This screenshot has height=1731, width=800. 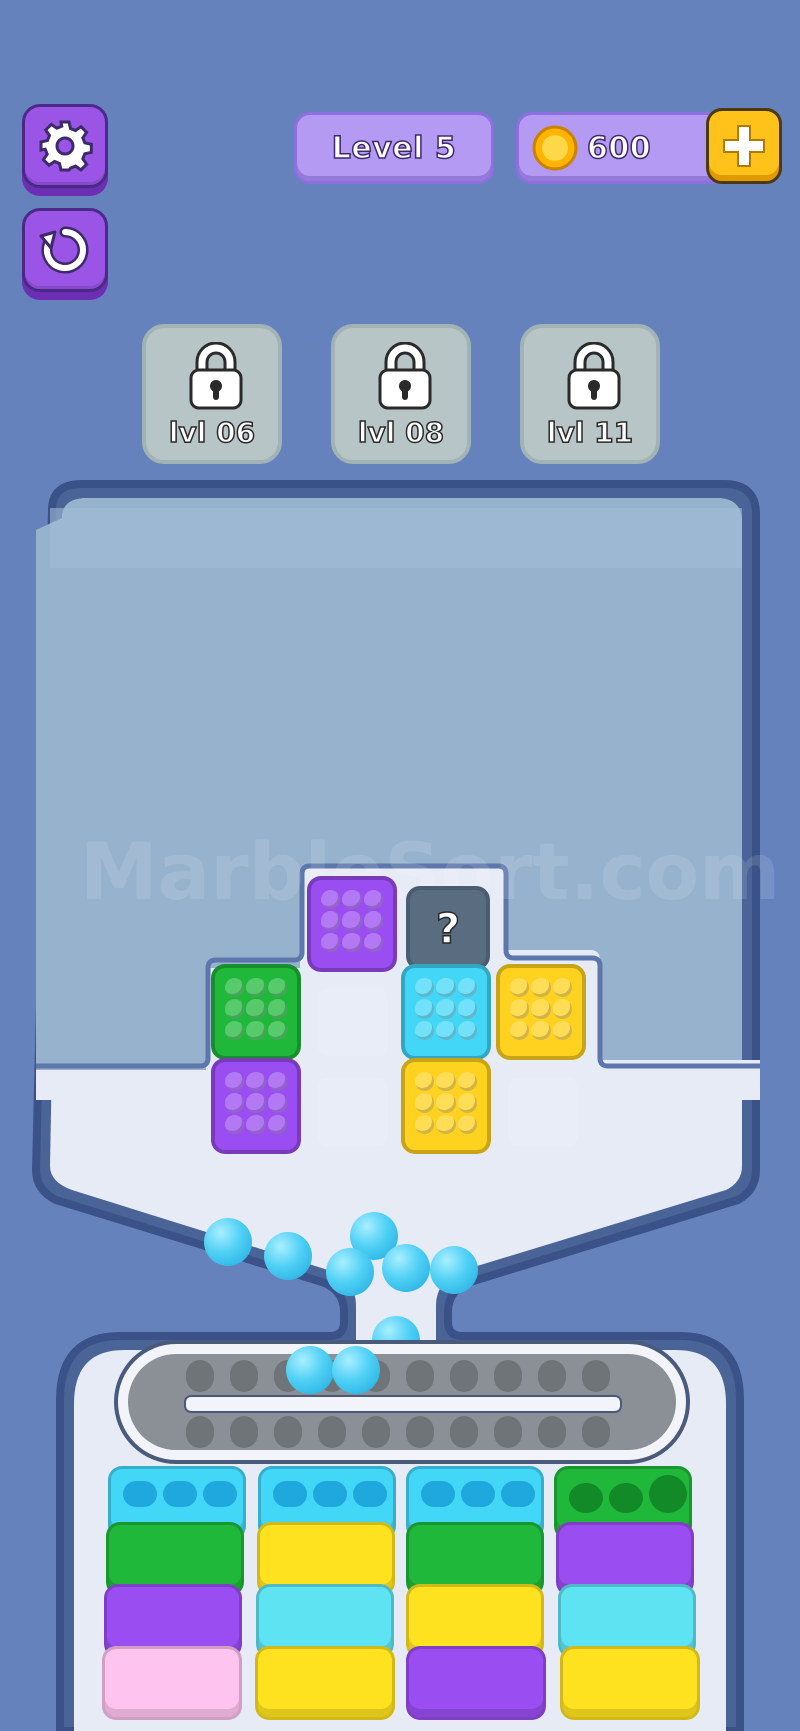 I want to click on level-indicator: Level 5, so click(x=394, y=148).